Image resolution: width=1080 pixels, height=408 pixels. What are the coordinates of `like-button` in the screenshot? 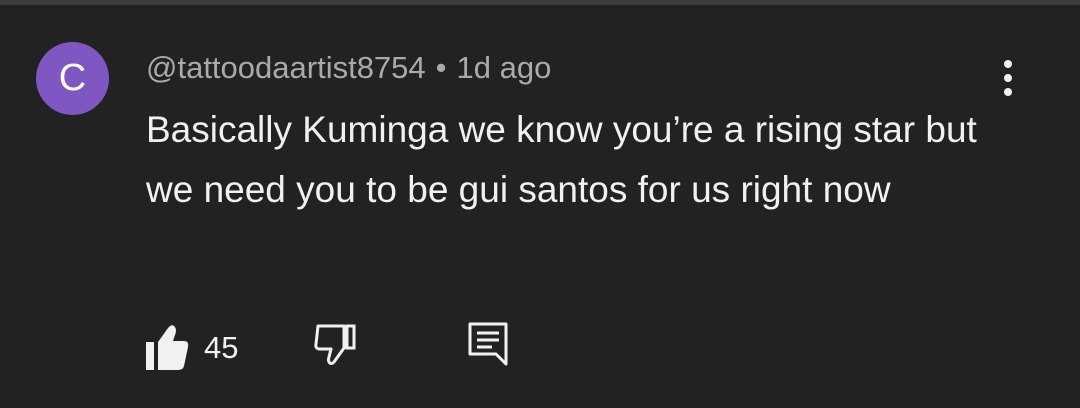 It's located at (167, 347).